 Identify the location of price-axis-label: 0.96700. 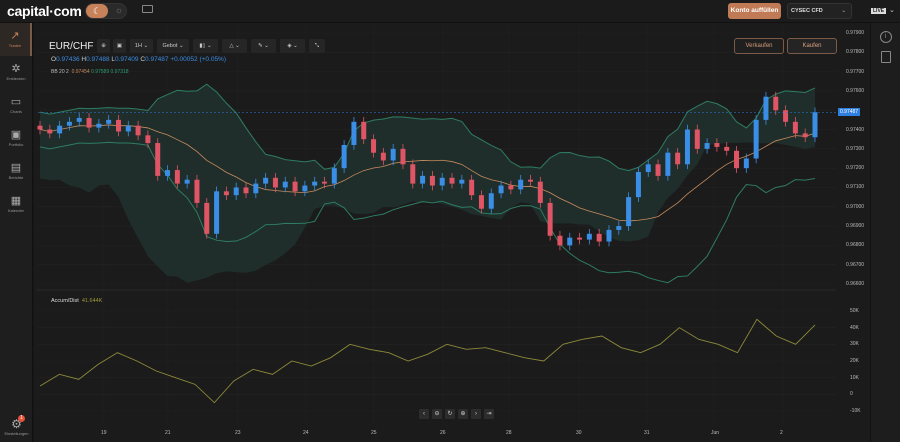
(855, 264).